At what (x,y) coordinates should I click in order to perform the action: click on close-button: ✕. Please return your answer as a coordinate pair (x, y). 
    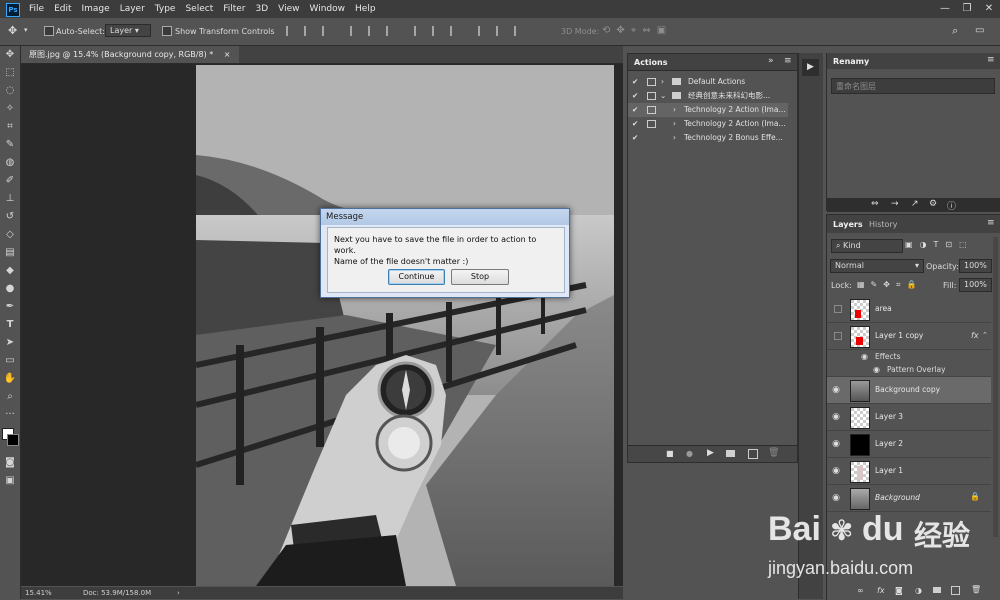
    Looking at the image, I should click on (989, 9).